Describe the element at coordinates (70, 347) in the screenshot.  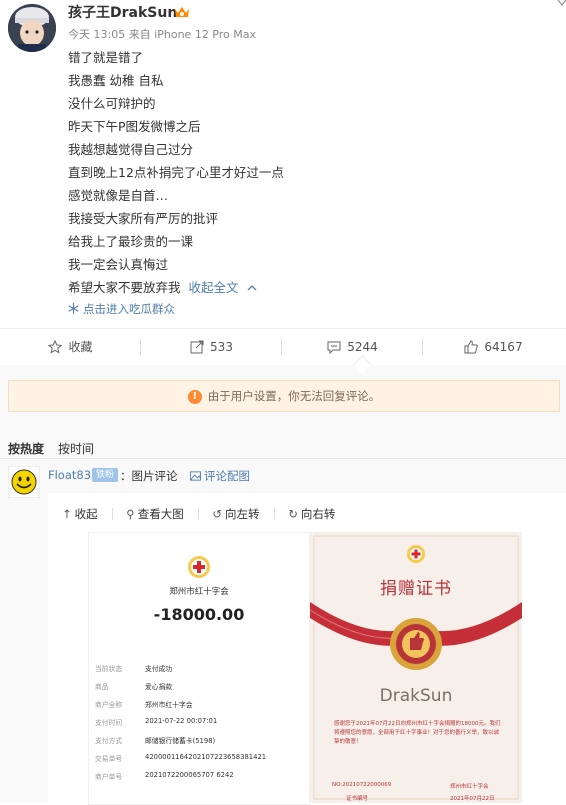
I see `favorite-button: 收藏` at that location.